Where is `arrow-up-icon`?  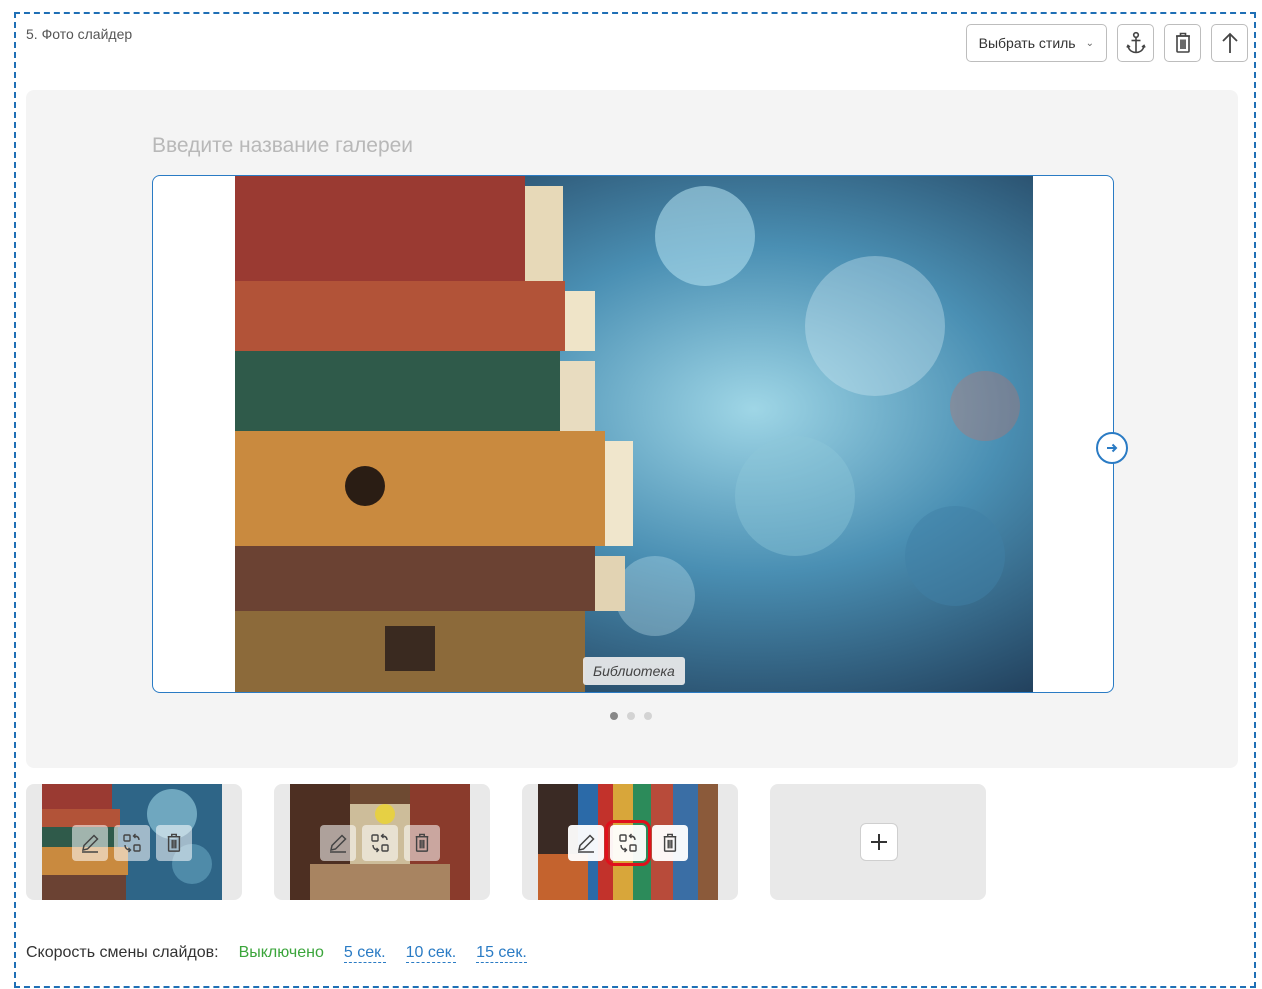
arrow-up-icon is located at coordinates (1229, 42).